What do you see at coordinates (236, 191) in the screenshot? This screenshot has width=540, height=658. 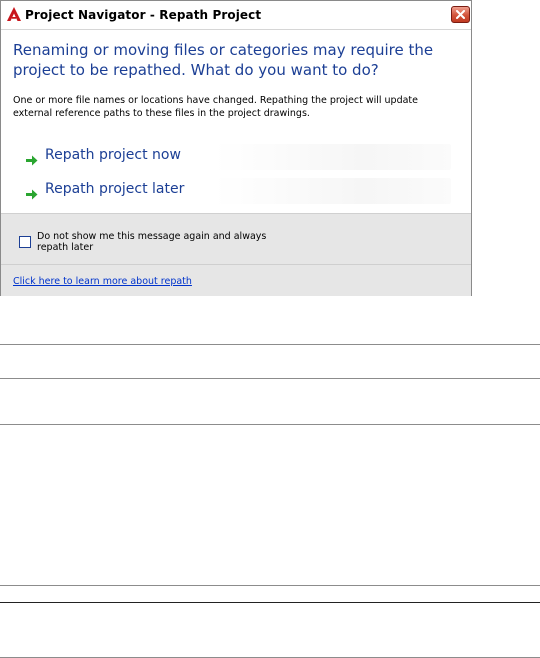 I see `repath-later-option: Repath project later` at bounding box center [236, 191].